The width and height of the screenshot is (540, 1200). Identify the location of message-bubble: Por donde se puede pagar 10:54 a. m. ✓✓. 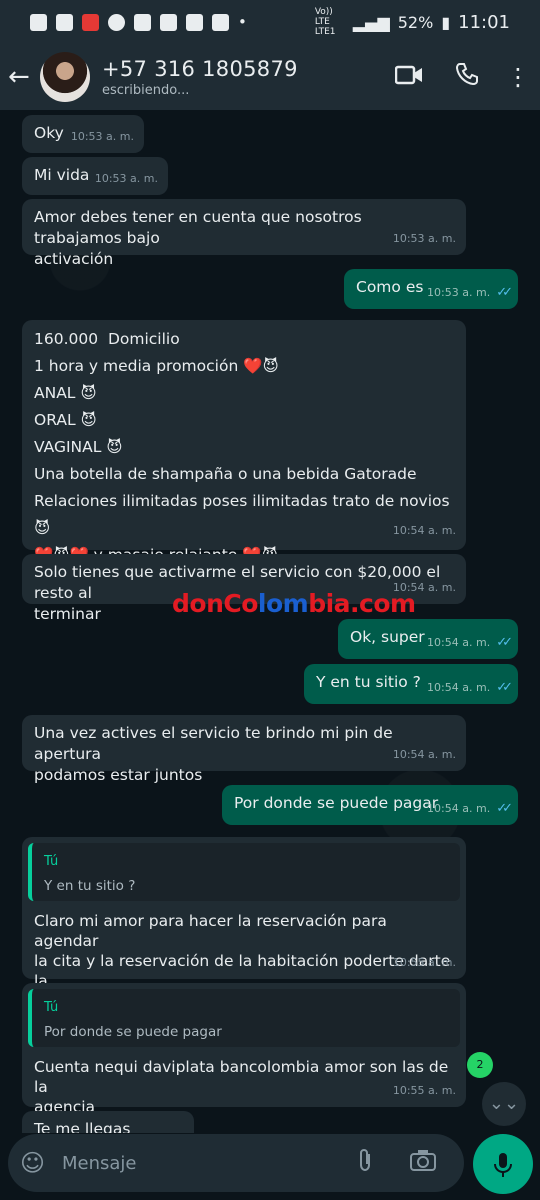
(370, 805).